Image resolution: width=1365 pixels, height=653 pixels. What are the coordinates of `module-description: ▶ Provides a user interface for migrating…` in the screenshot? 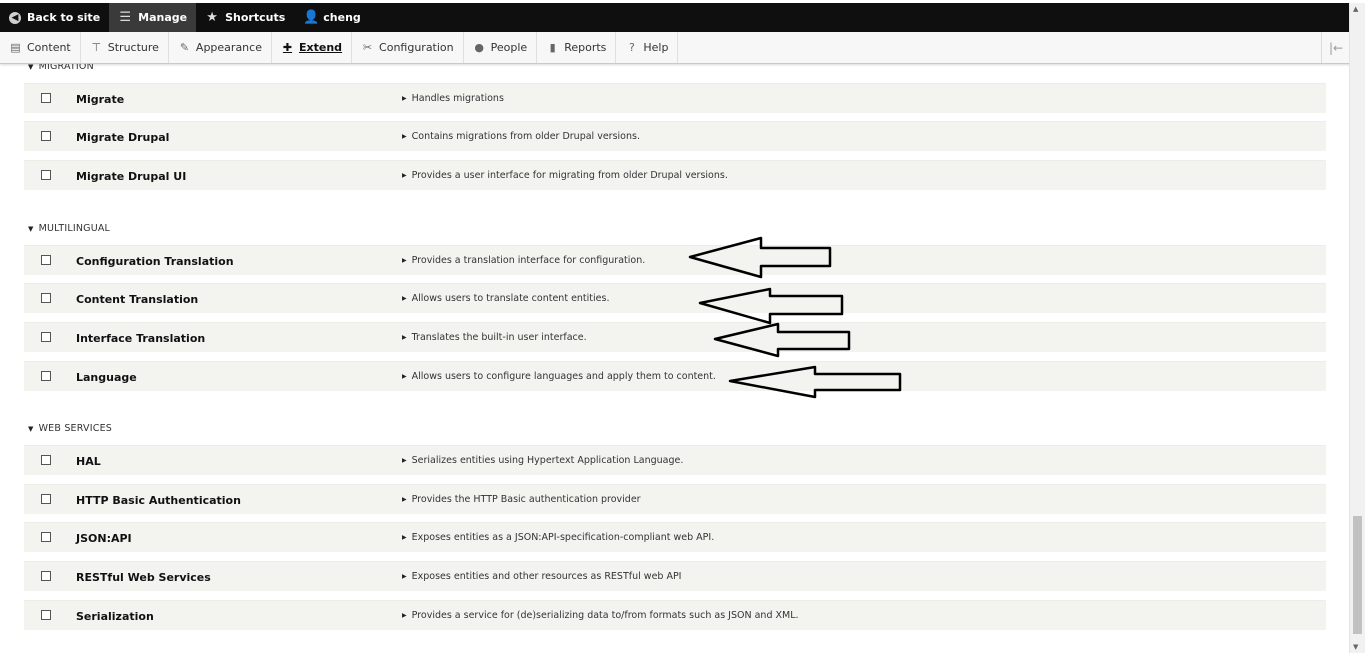 It's located at (565, 175).